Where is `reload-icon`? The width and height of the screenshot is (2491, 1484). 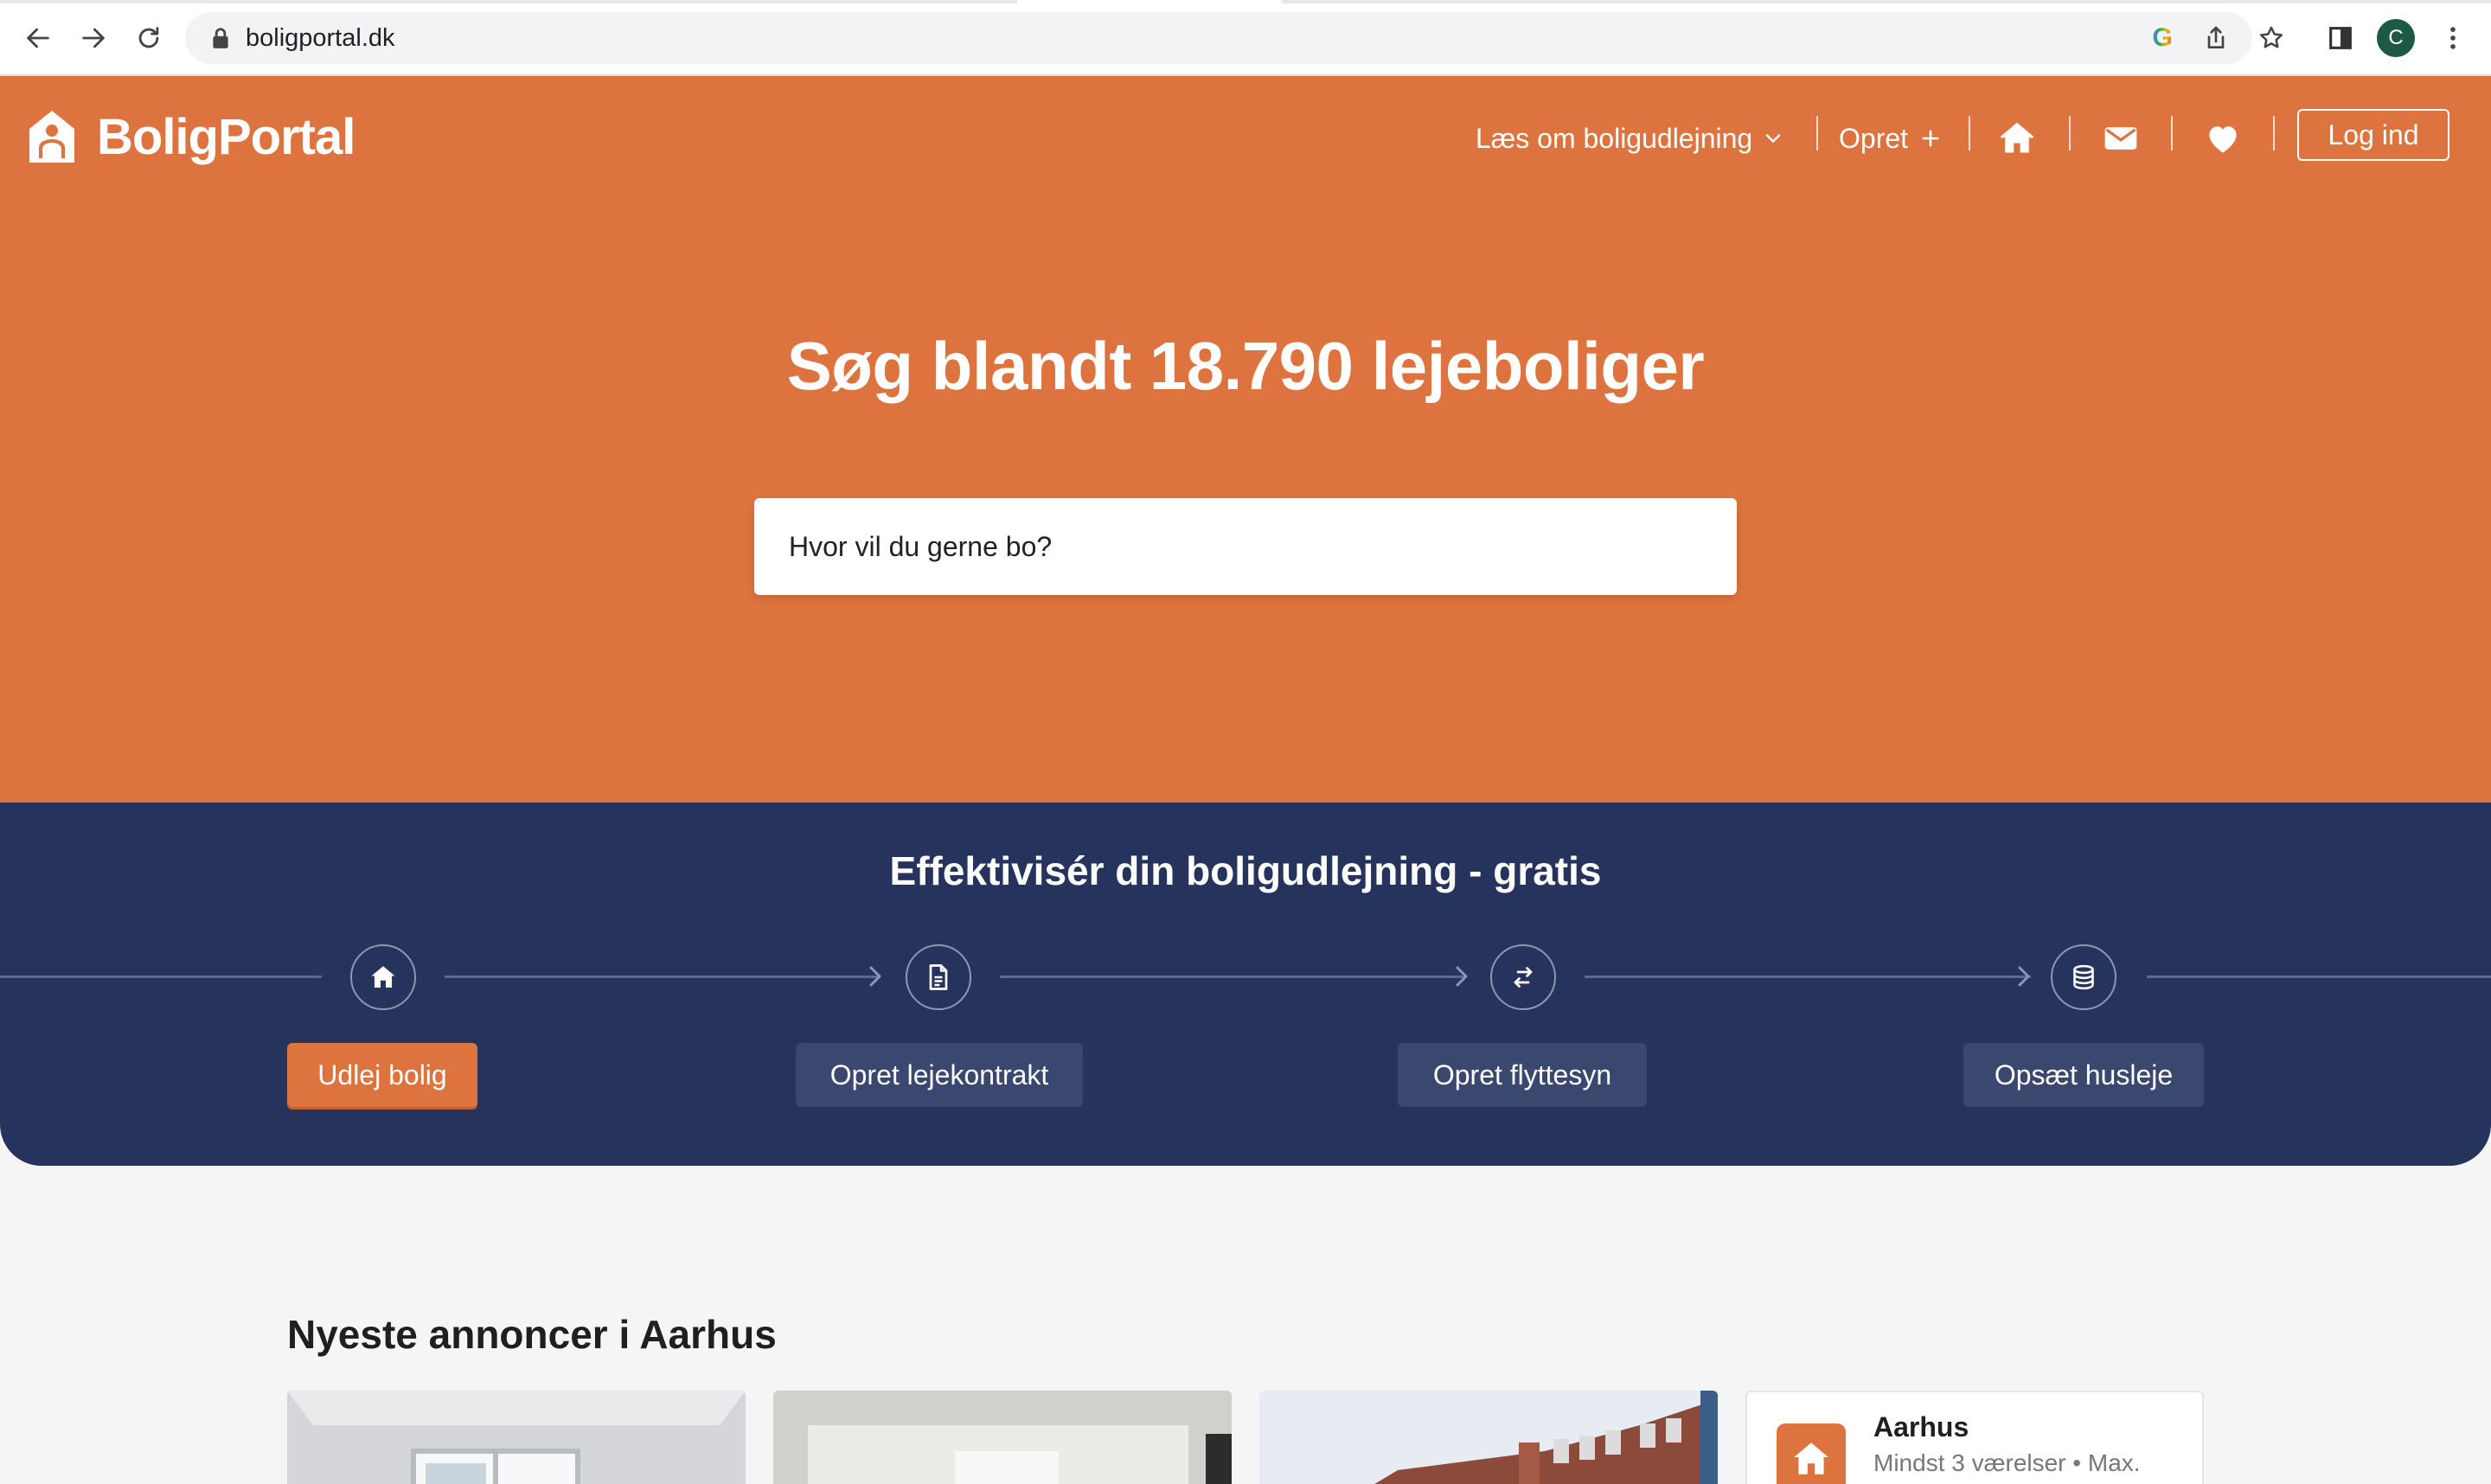
reload-icon is located at coordinates (149, 37).